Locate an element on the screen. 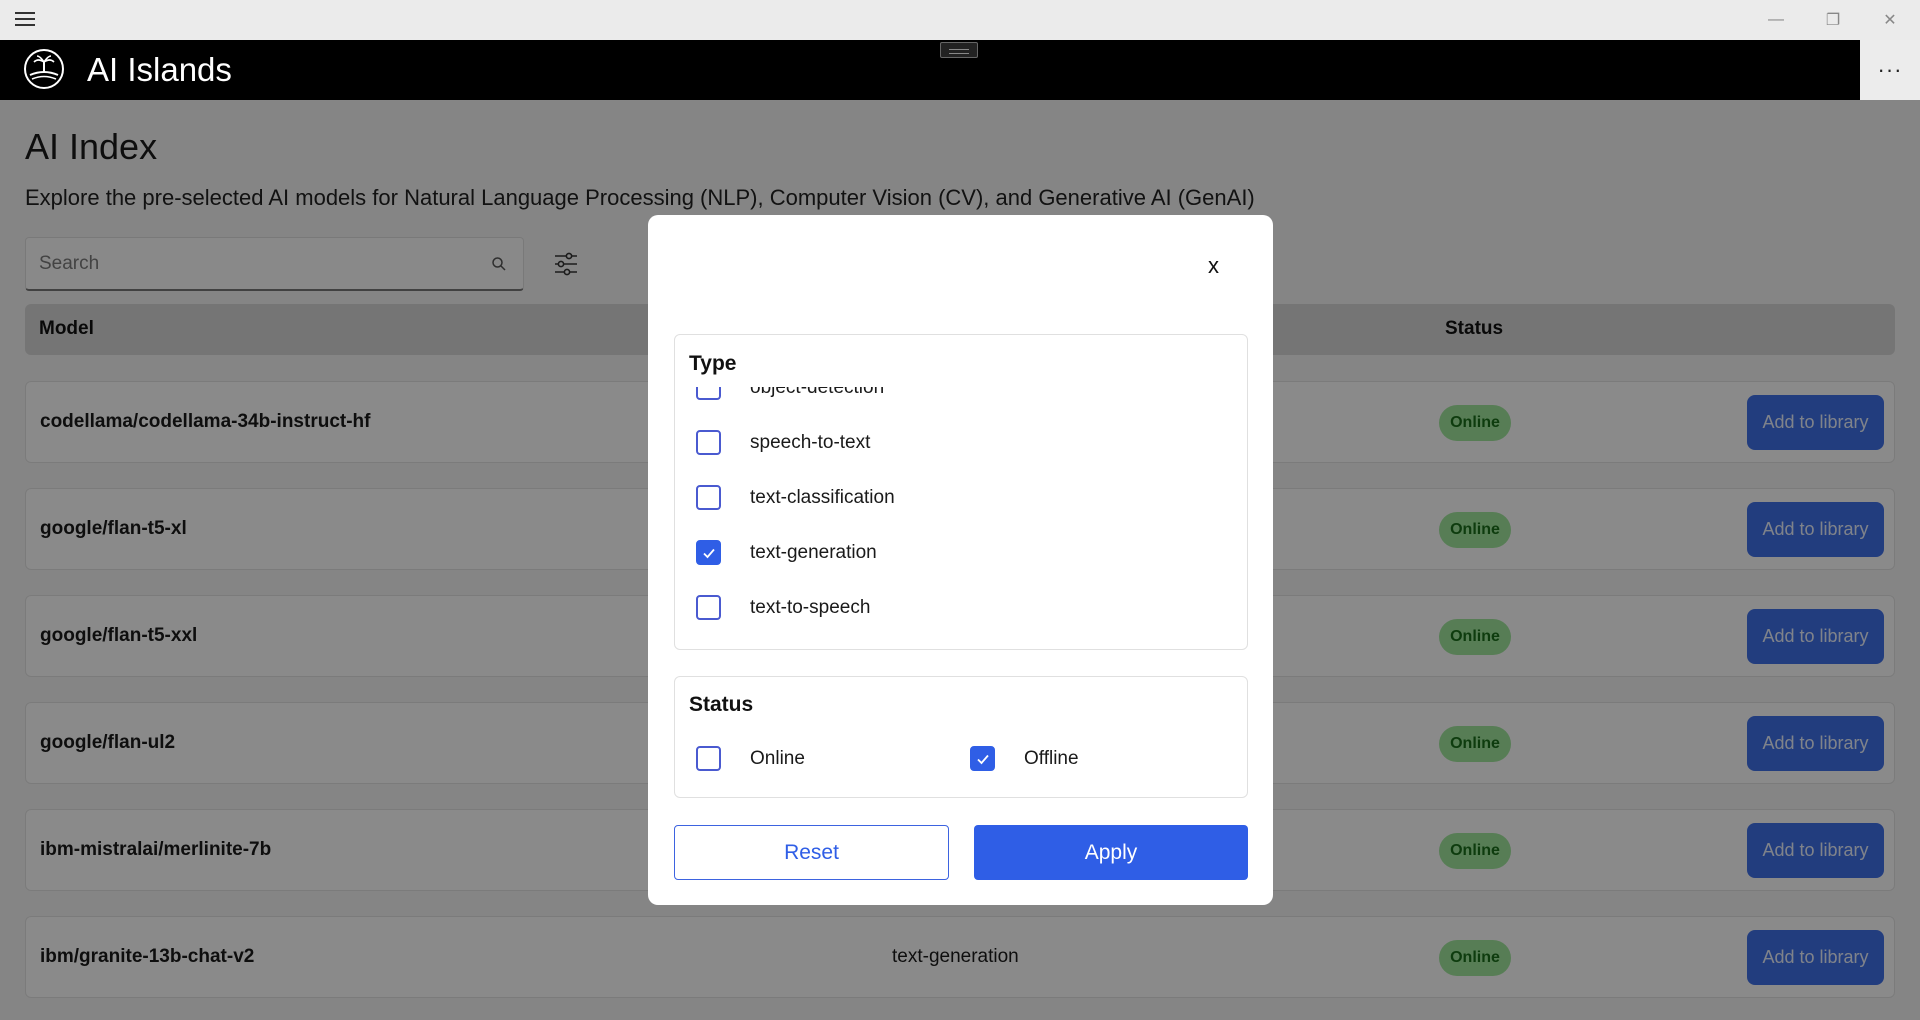  type-option-speech-to-text: speech-to-text is located at coordinates (783, 442).